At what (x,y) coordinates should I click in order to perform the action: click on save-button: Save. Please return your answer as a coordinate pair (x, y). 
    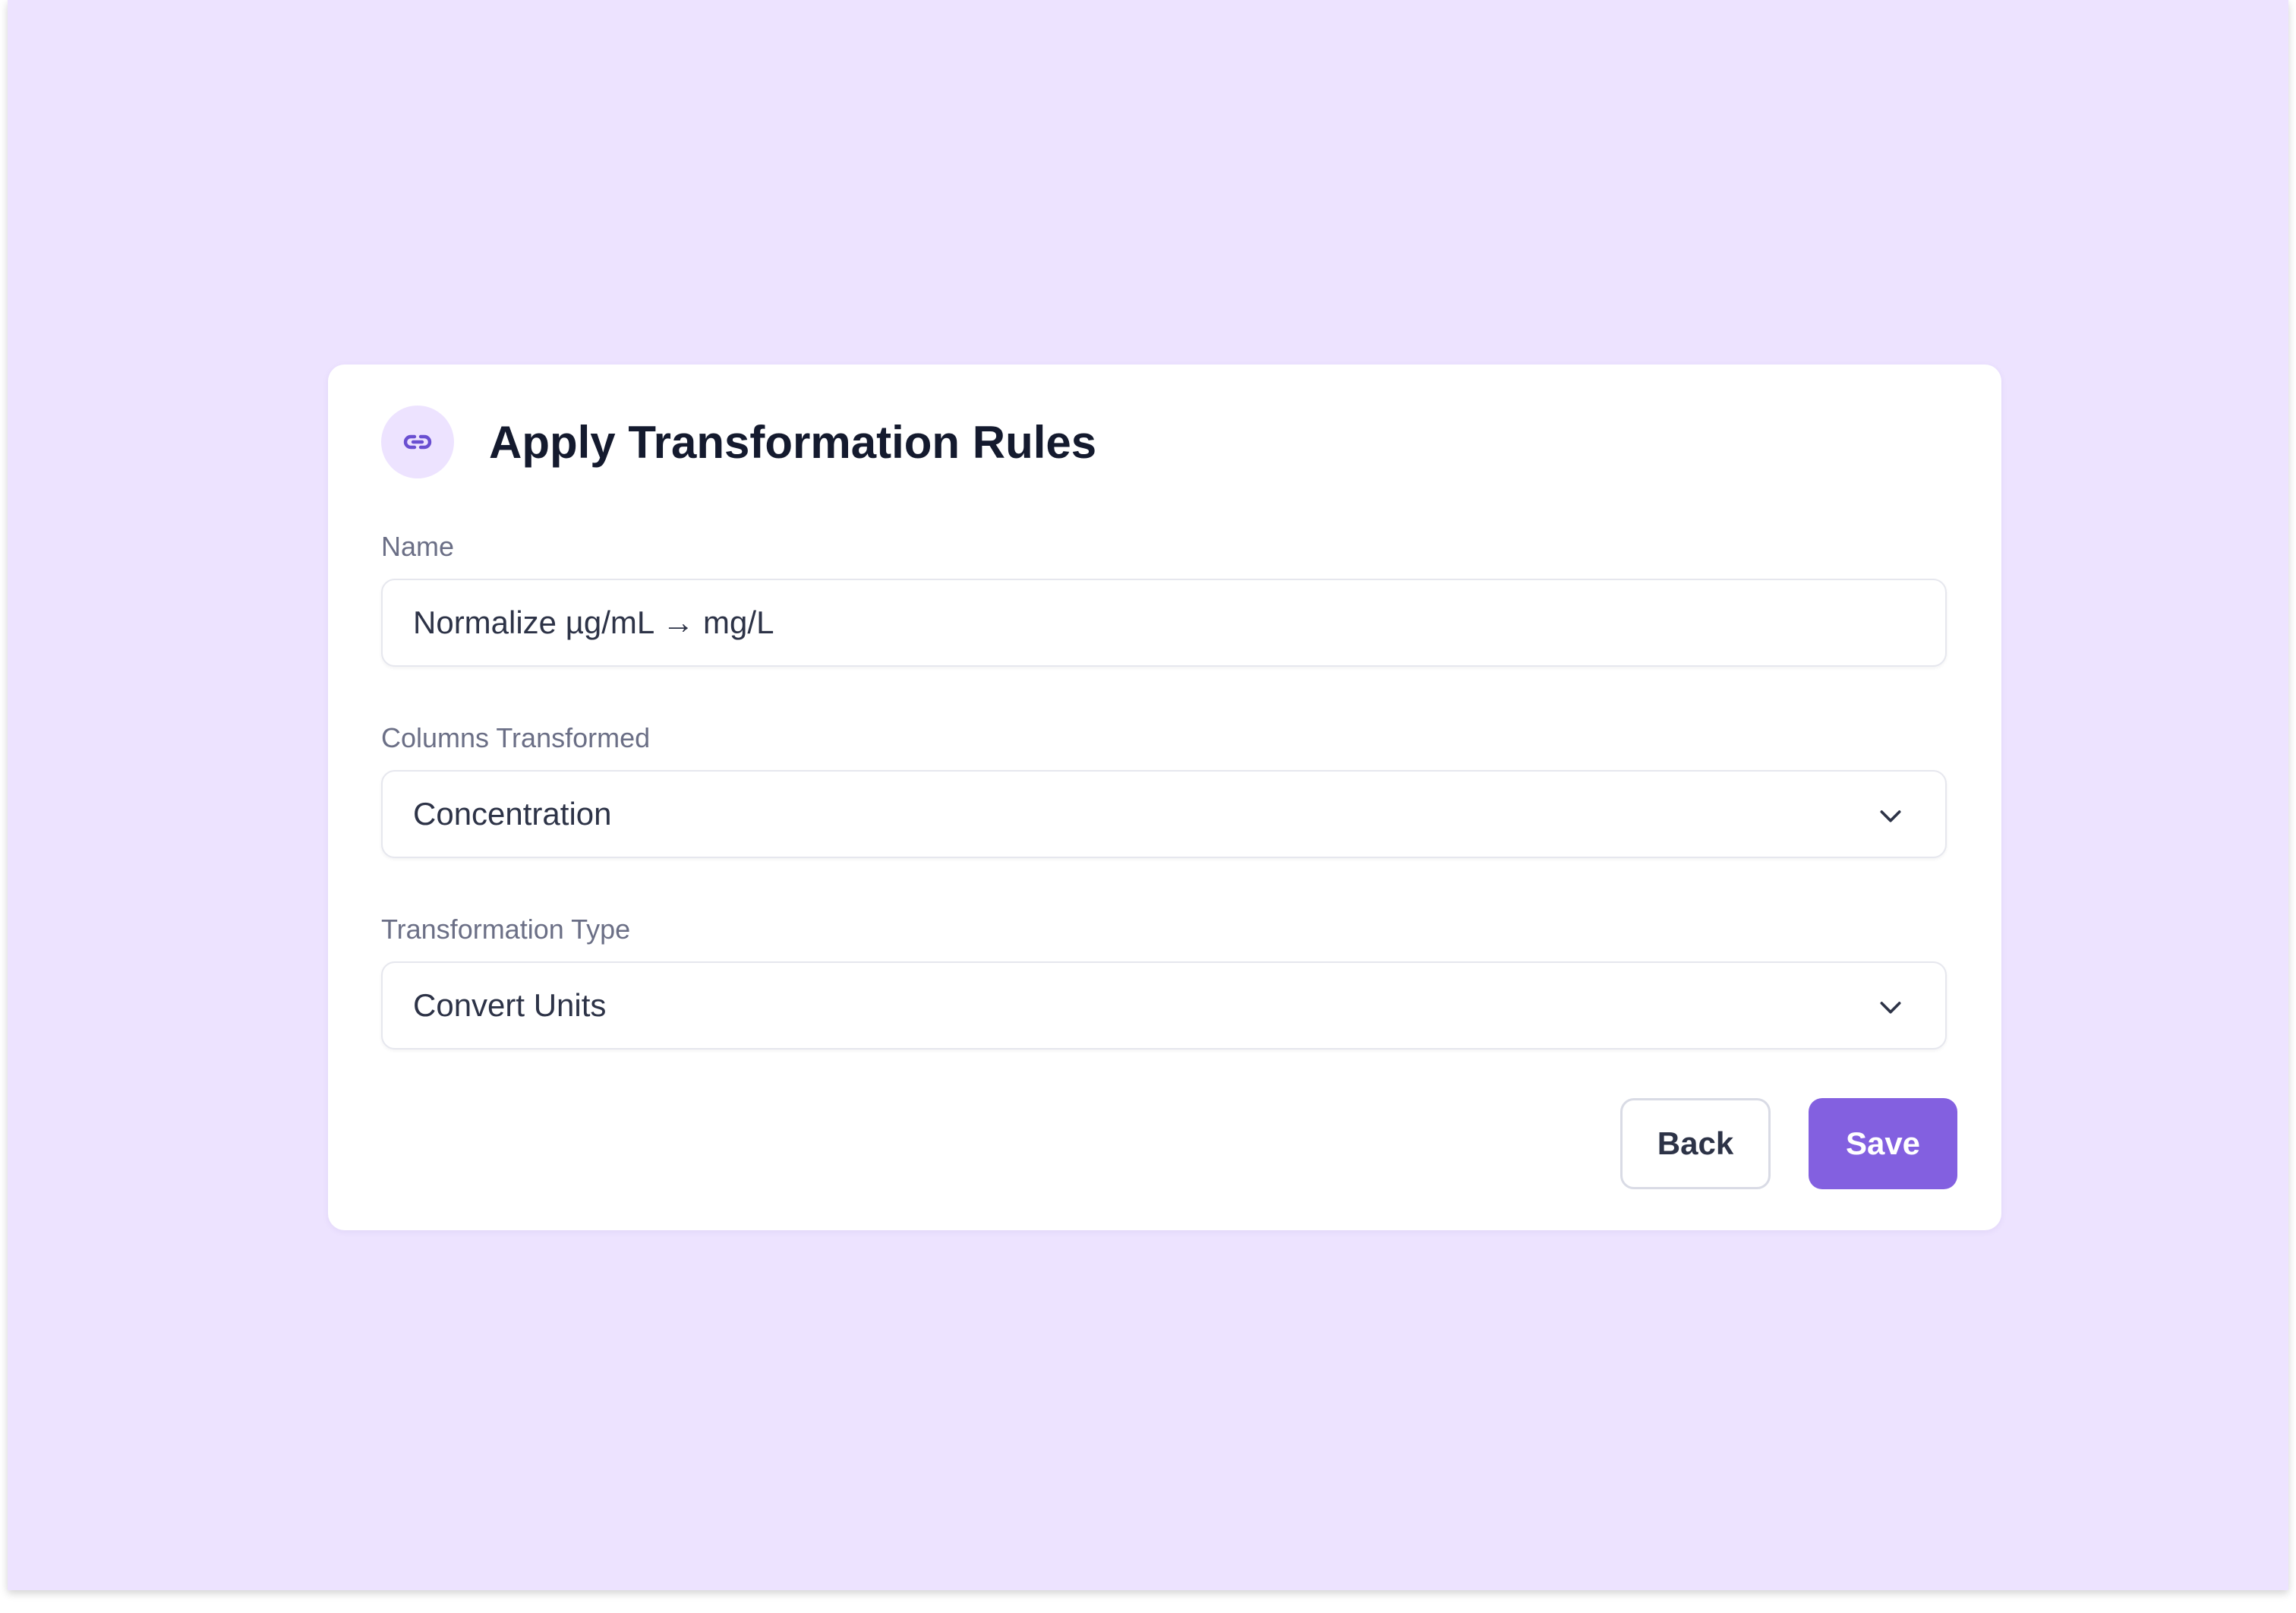
    Looking at the image, I should click on (1883, 1143).